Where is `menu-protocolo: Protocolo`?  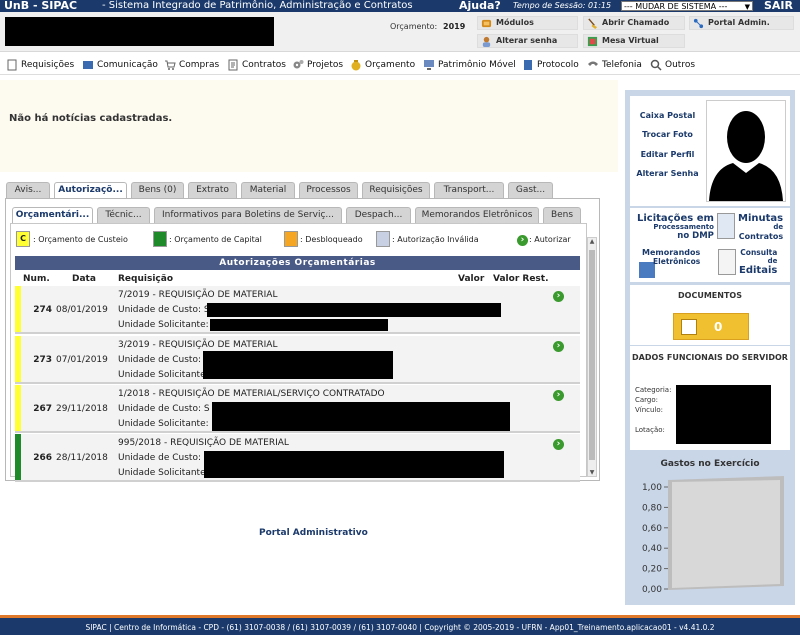
menu-protocolo: Protocolo is located at coordinates (550, 66).